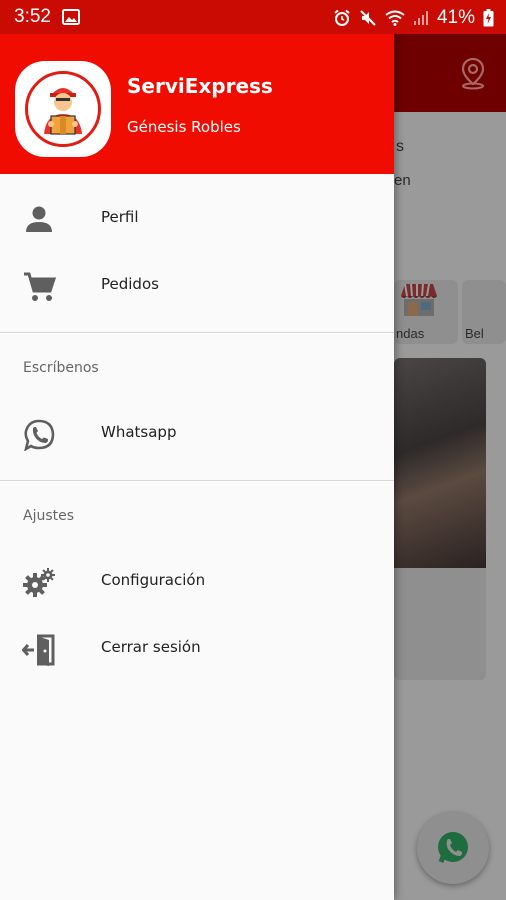 The width and height of the screenshot is (506, 900). What do you see at coordinates (395, 18) in the screenshot?
I see `wifi-icon` at bounding box center [395, 18].